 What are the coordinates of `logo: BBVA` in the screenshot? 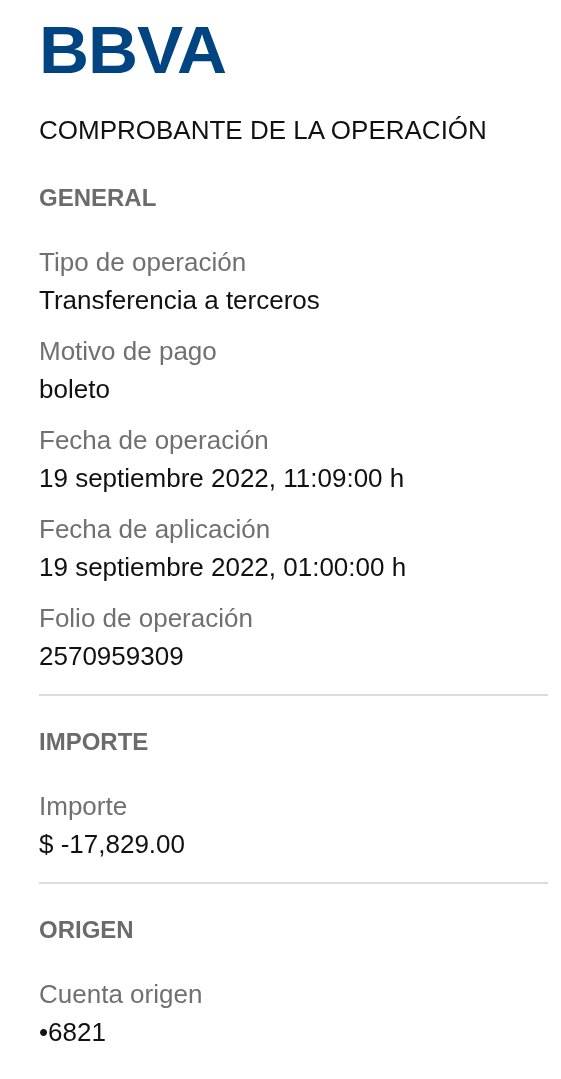 It's located at (133, 50).